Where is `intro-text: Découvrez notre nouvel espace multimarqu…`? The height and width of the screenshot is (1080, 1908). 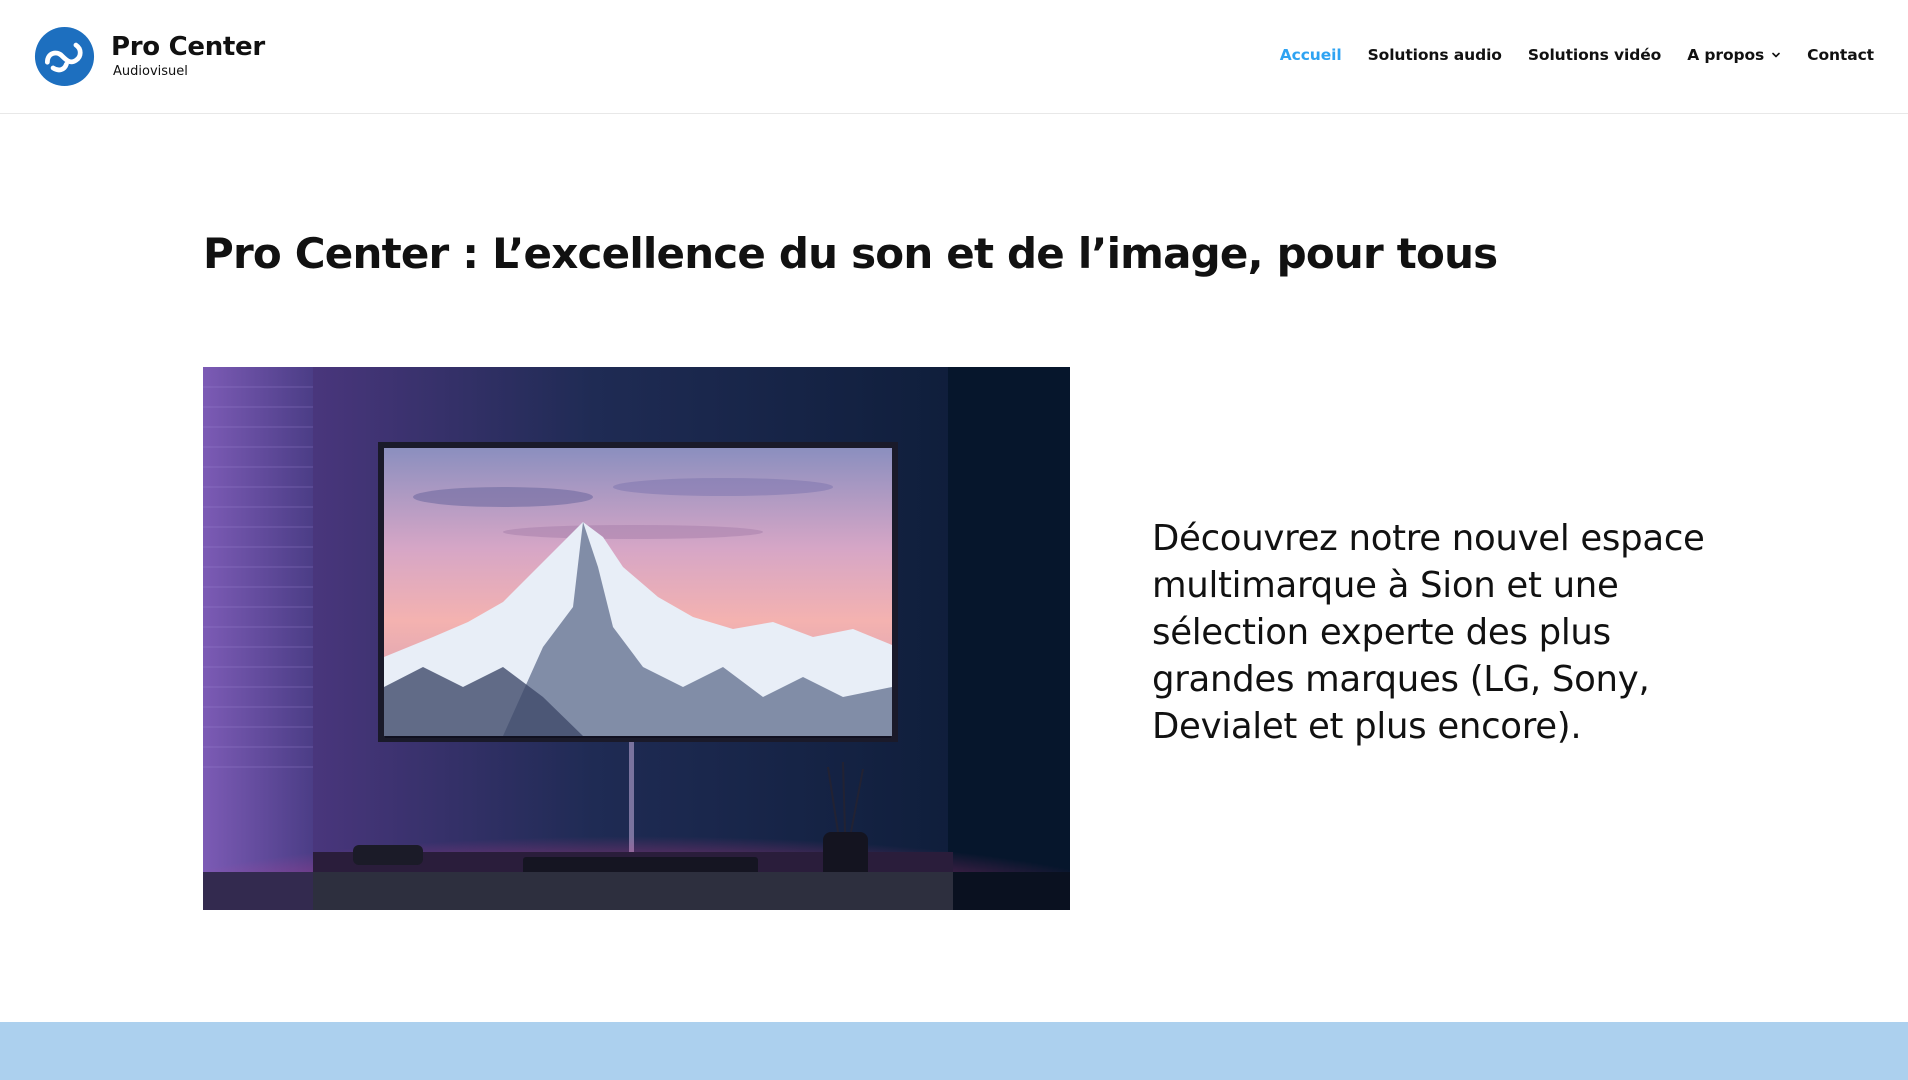
intro-text: Découvrez notre nouvel espace multimarqu… is located at coordinates (1428, 632).